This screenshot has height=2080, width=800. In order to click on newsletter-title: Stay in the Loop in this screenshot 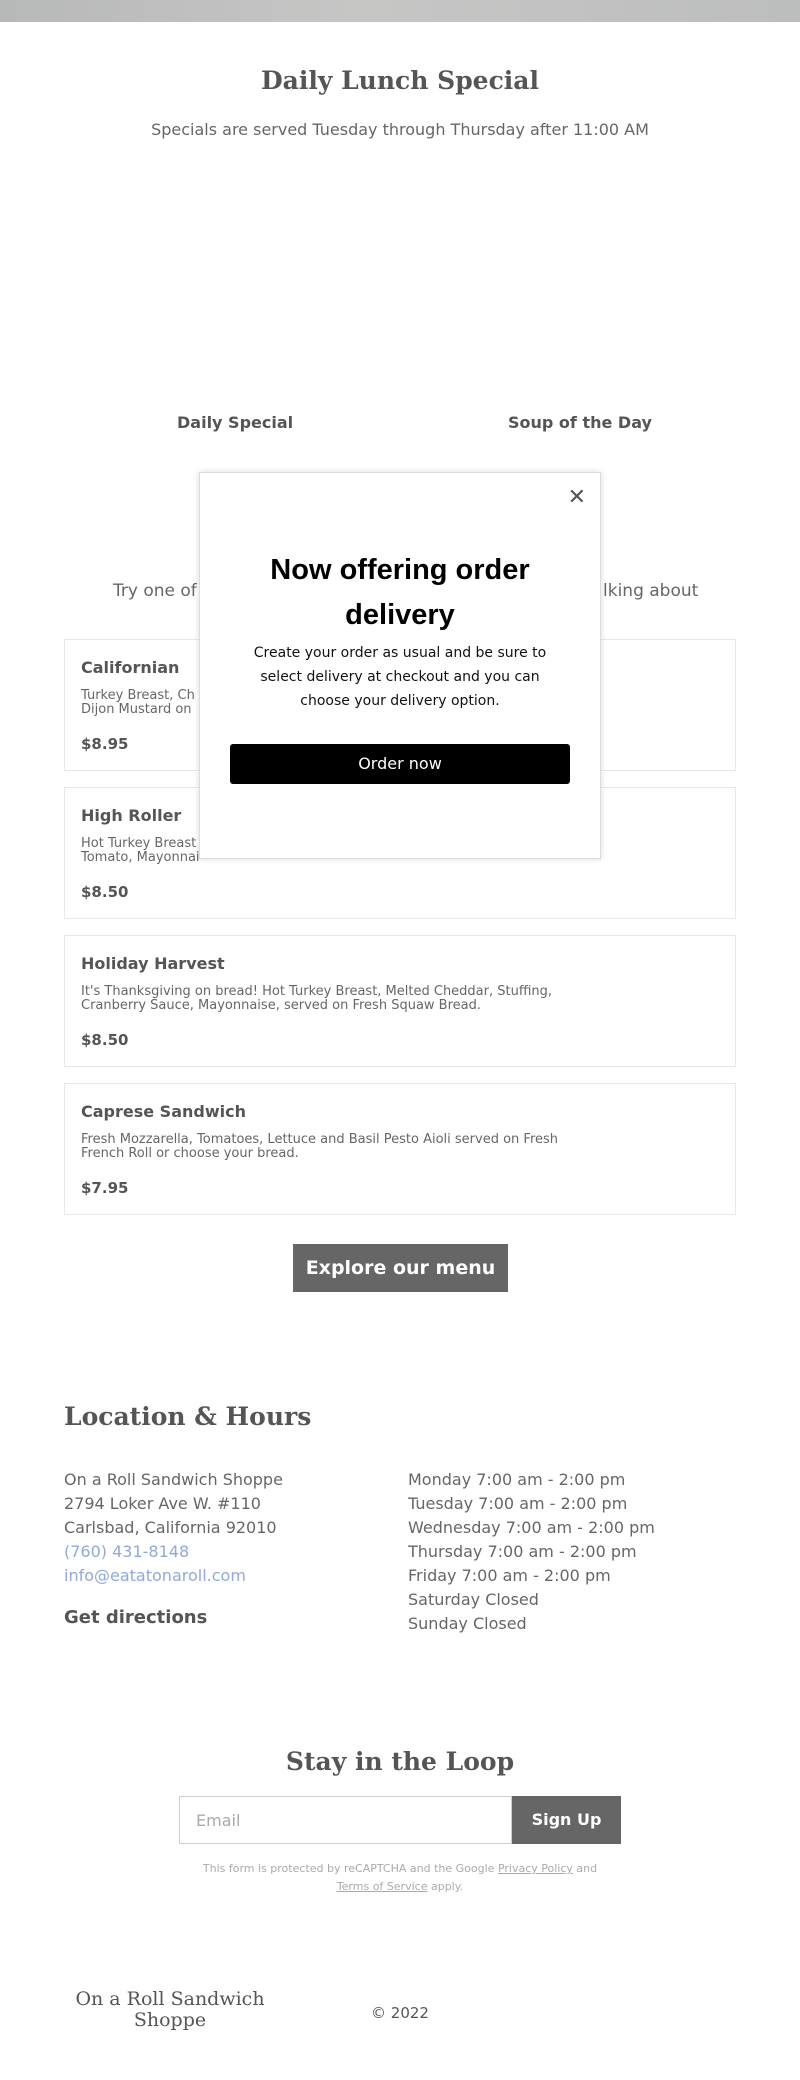, I will do `click(400, 1761)`.